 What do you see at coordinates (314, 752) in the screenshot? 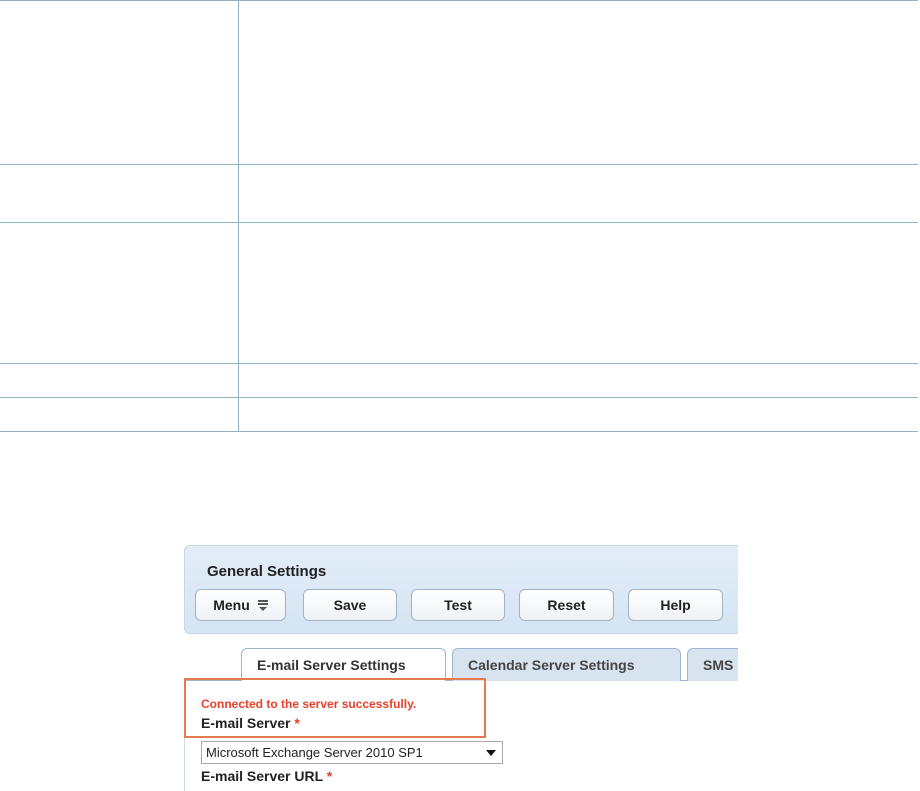
I see `email-server-select-value: Microsoft Exchange Server 2010 SP1` at bounding box center [314, 752].